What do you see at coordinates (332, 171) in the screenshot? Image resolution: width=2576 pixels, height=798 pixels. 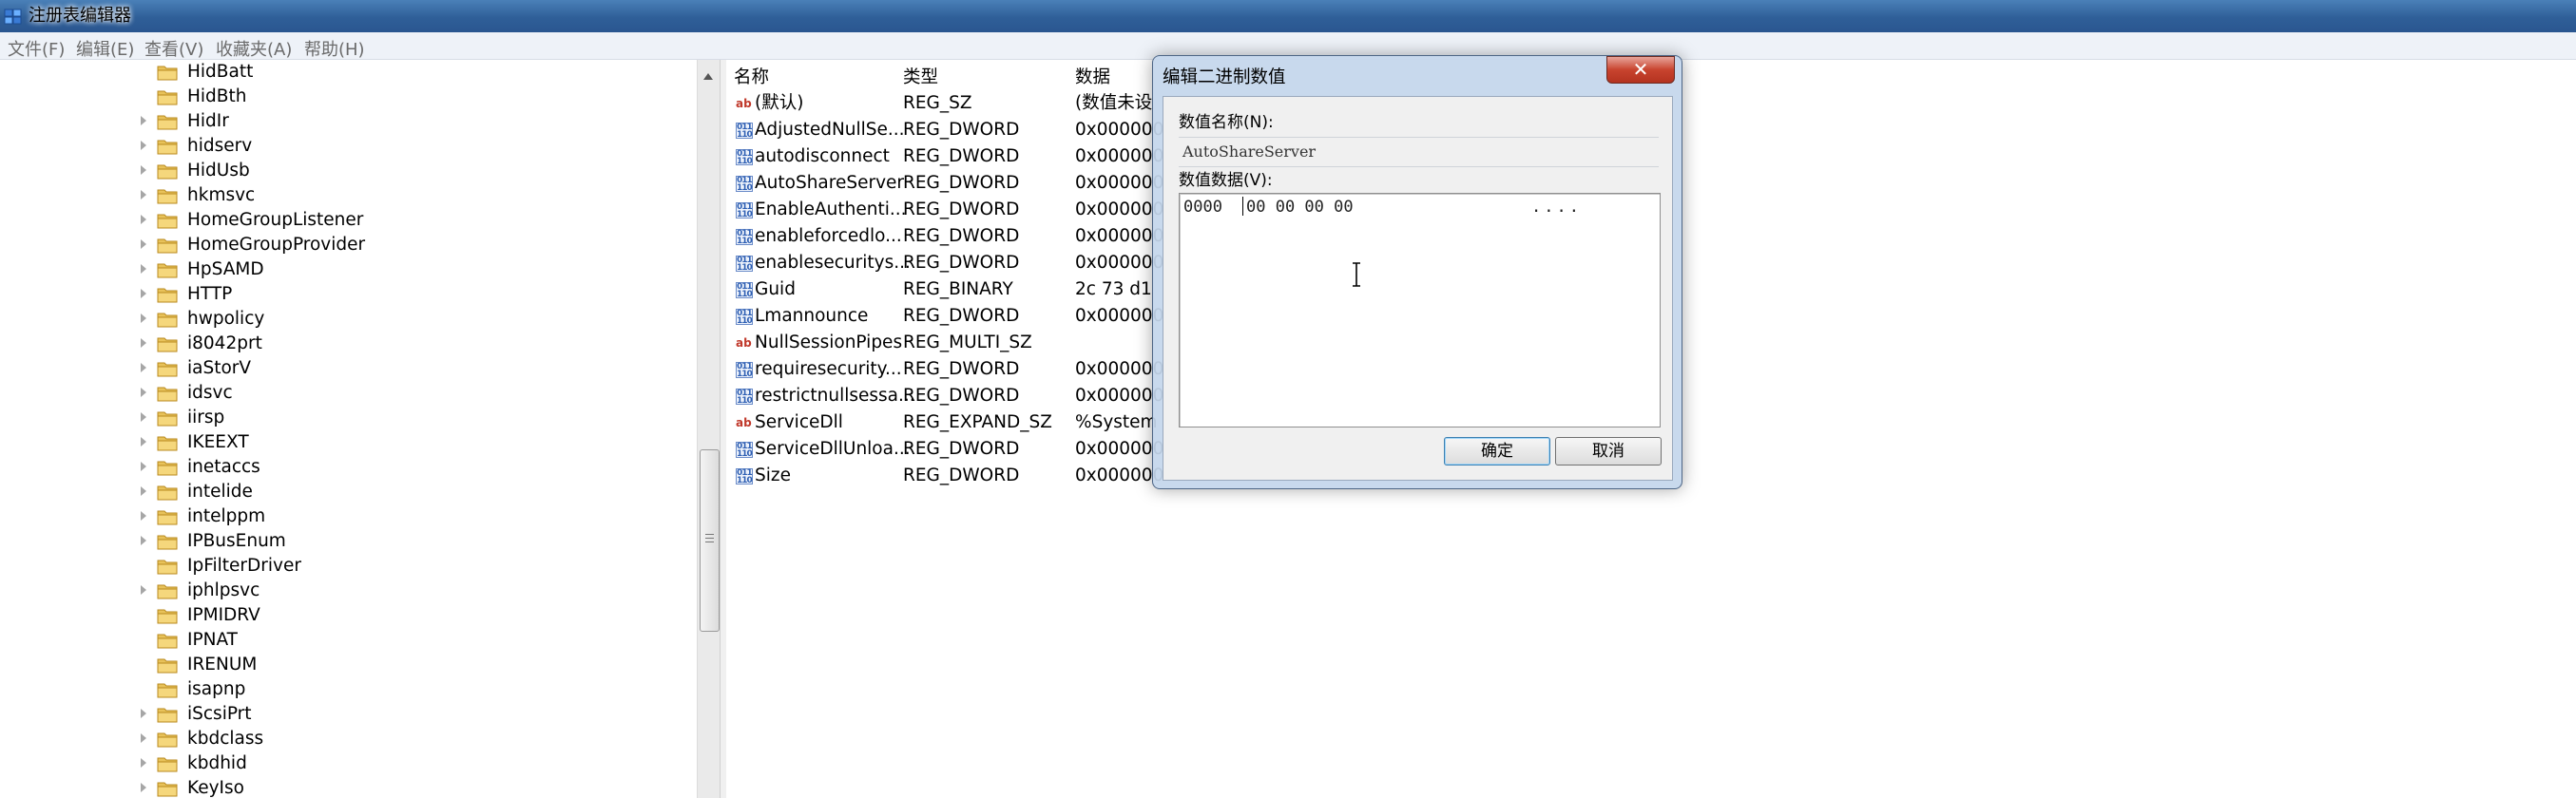 I see `tree-item: HidUsb` at bounding box center [332, 171].